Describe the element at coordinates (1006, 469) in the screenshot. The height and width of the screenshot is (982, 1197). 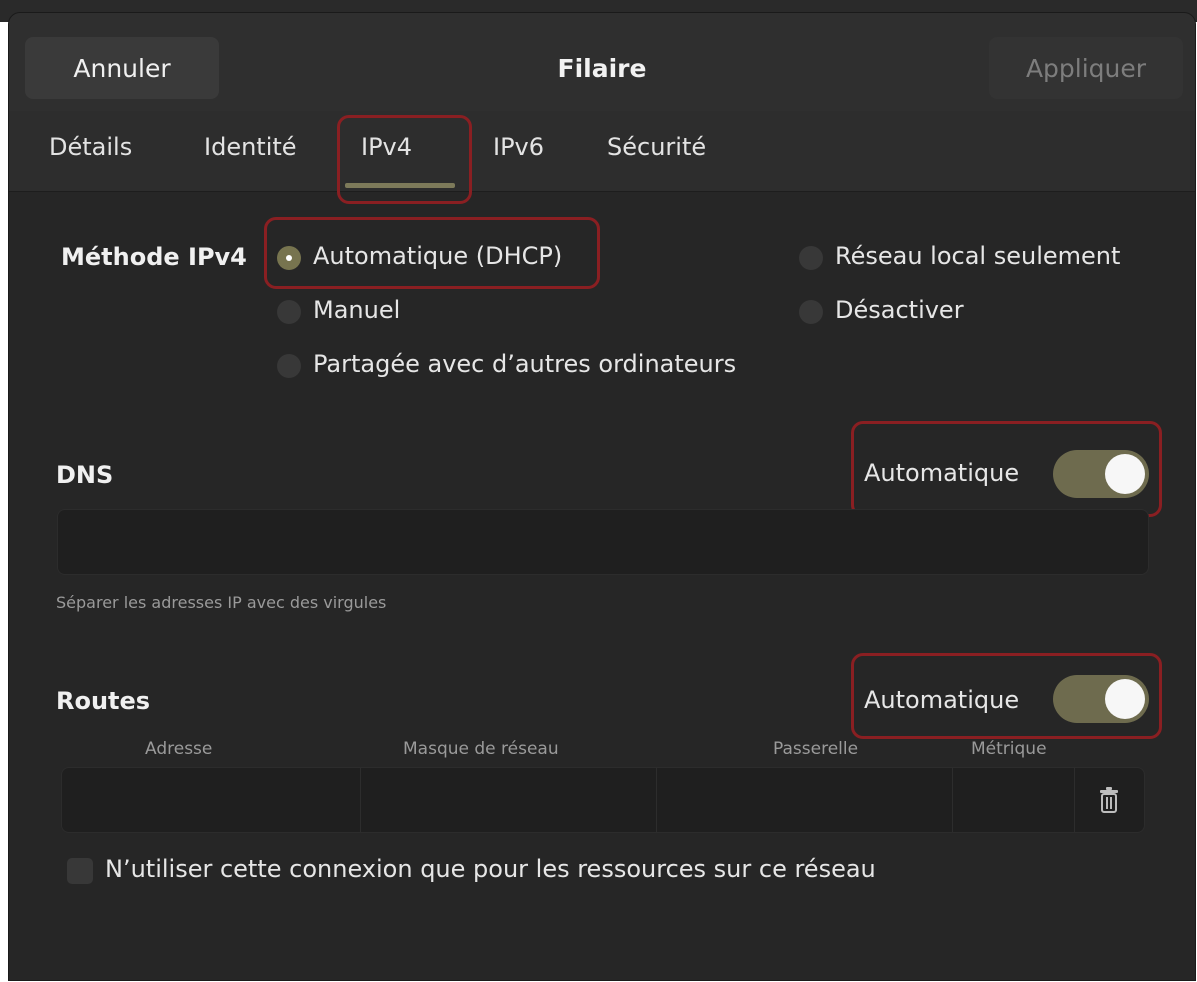
I see `dns-automatic-highlight` at that location.